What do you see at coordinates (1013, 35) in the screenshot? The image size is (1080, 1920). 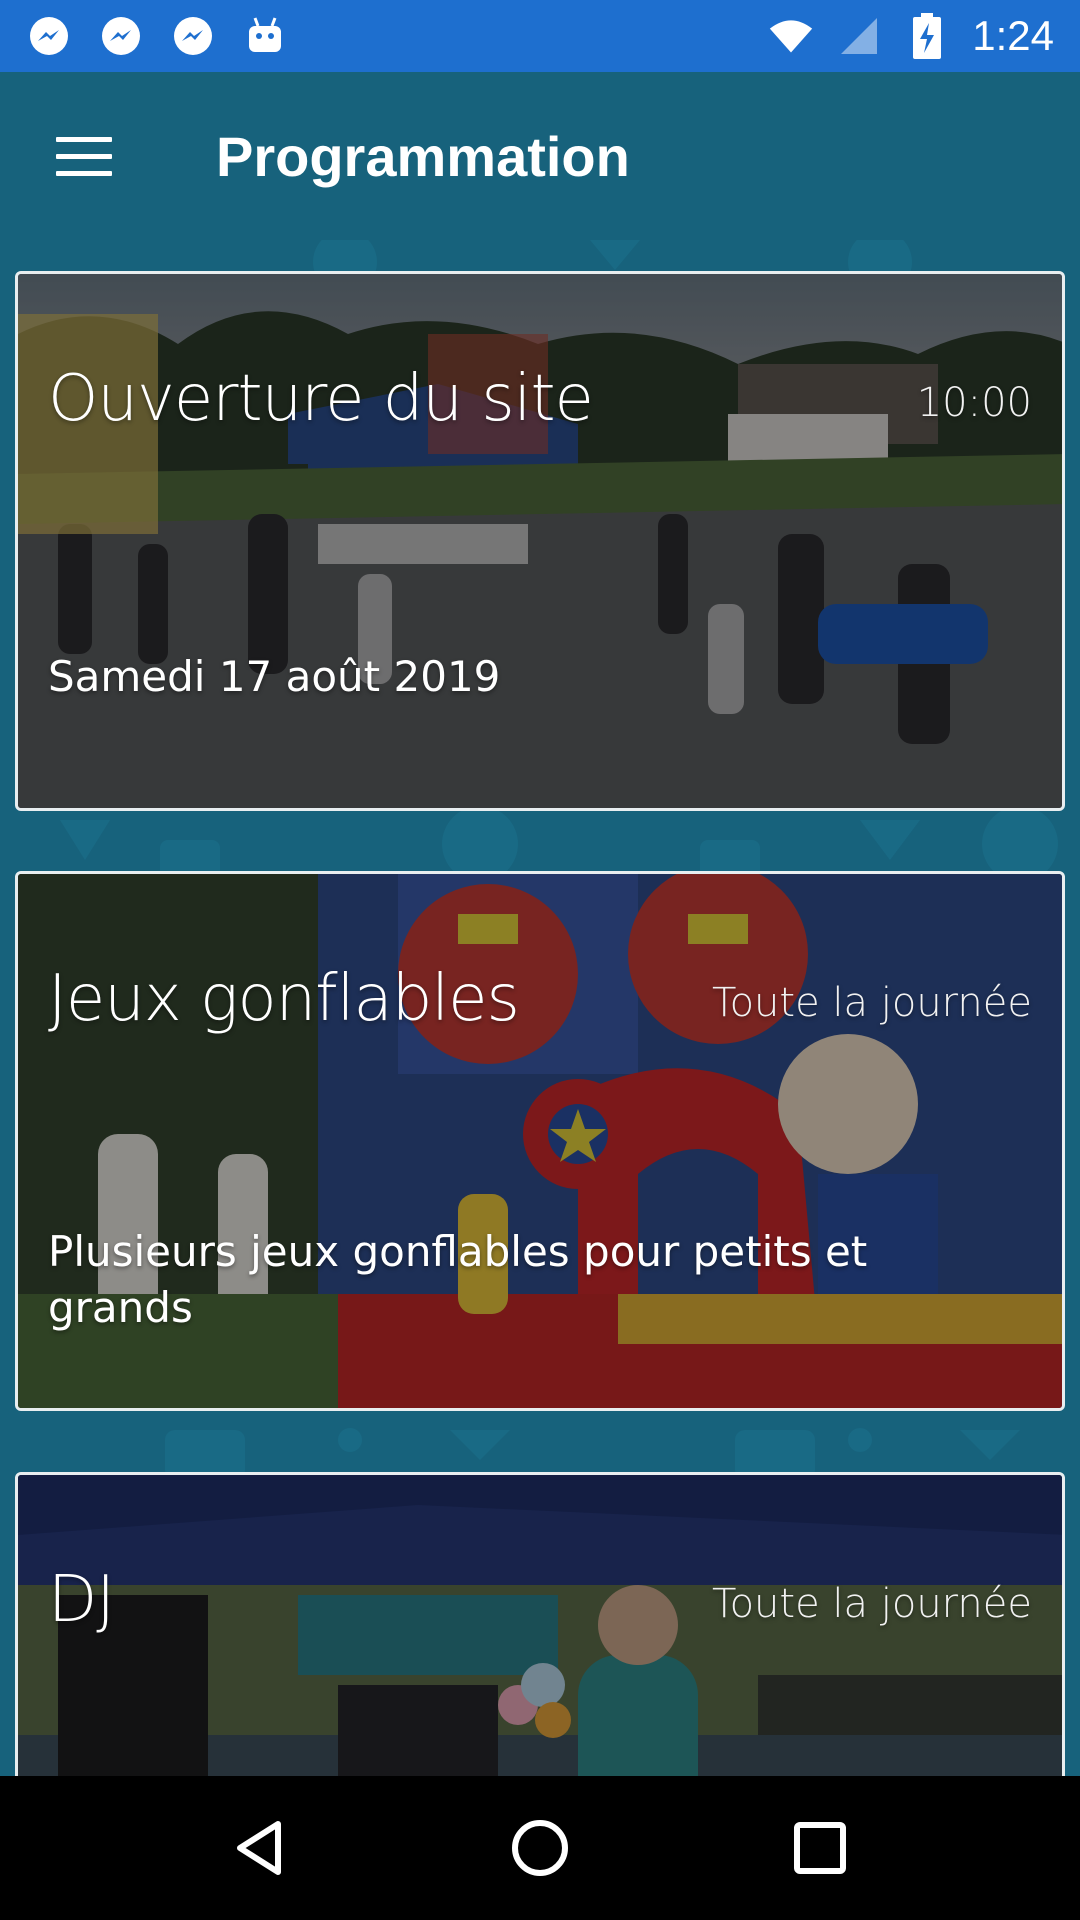 I see `status-time: 1:24` at bounding box center [1013, 35].